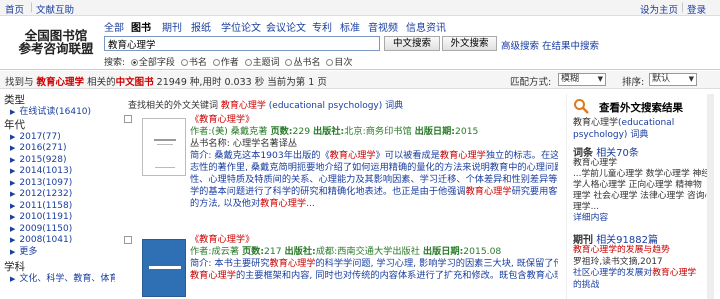  I want to click on facet-item: ▶ 2012(1232), so click(57, 195).